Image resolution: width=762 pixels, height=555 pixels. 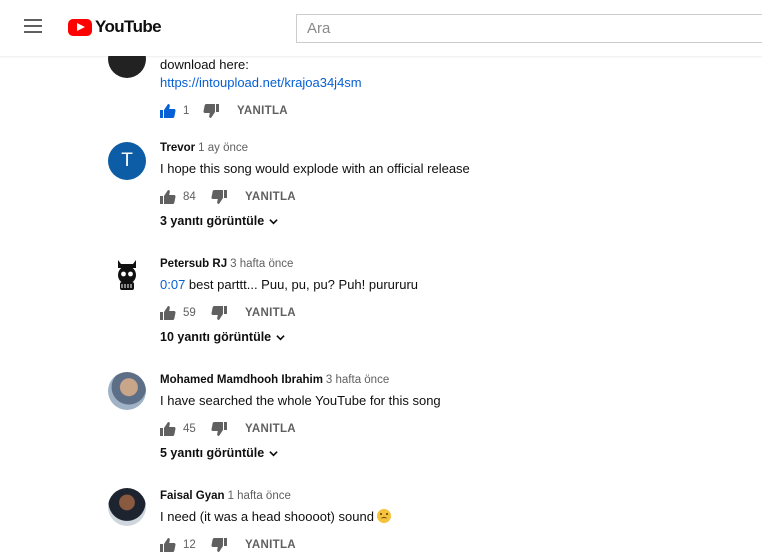 I want to click on download-link: https://intoupload.net/krajoa34j4sm, so click(x=261, y=82).